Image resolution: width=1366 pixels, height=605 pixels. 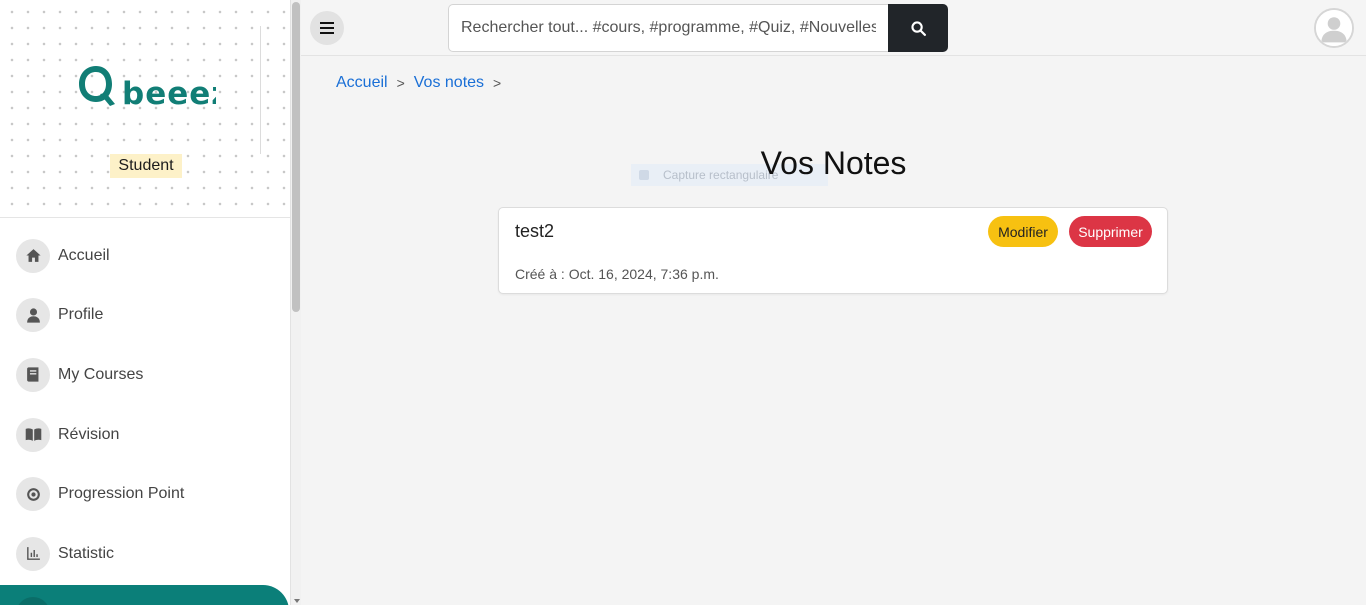 What do you see at coordinates (145, 435) in the screenshot?
I see `sidebar-item-revision: Révision` at bounding box center [145, 435].